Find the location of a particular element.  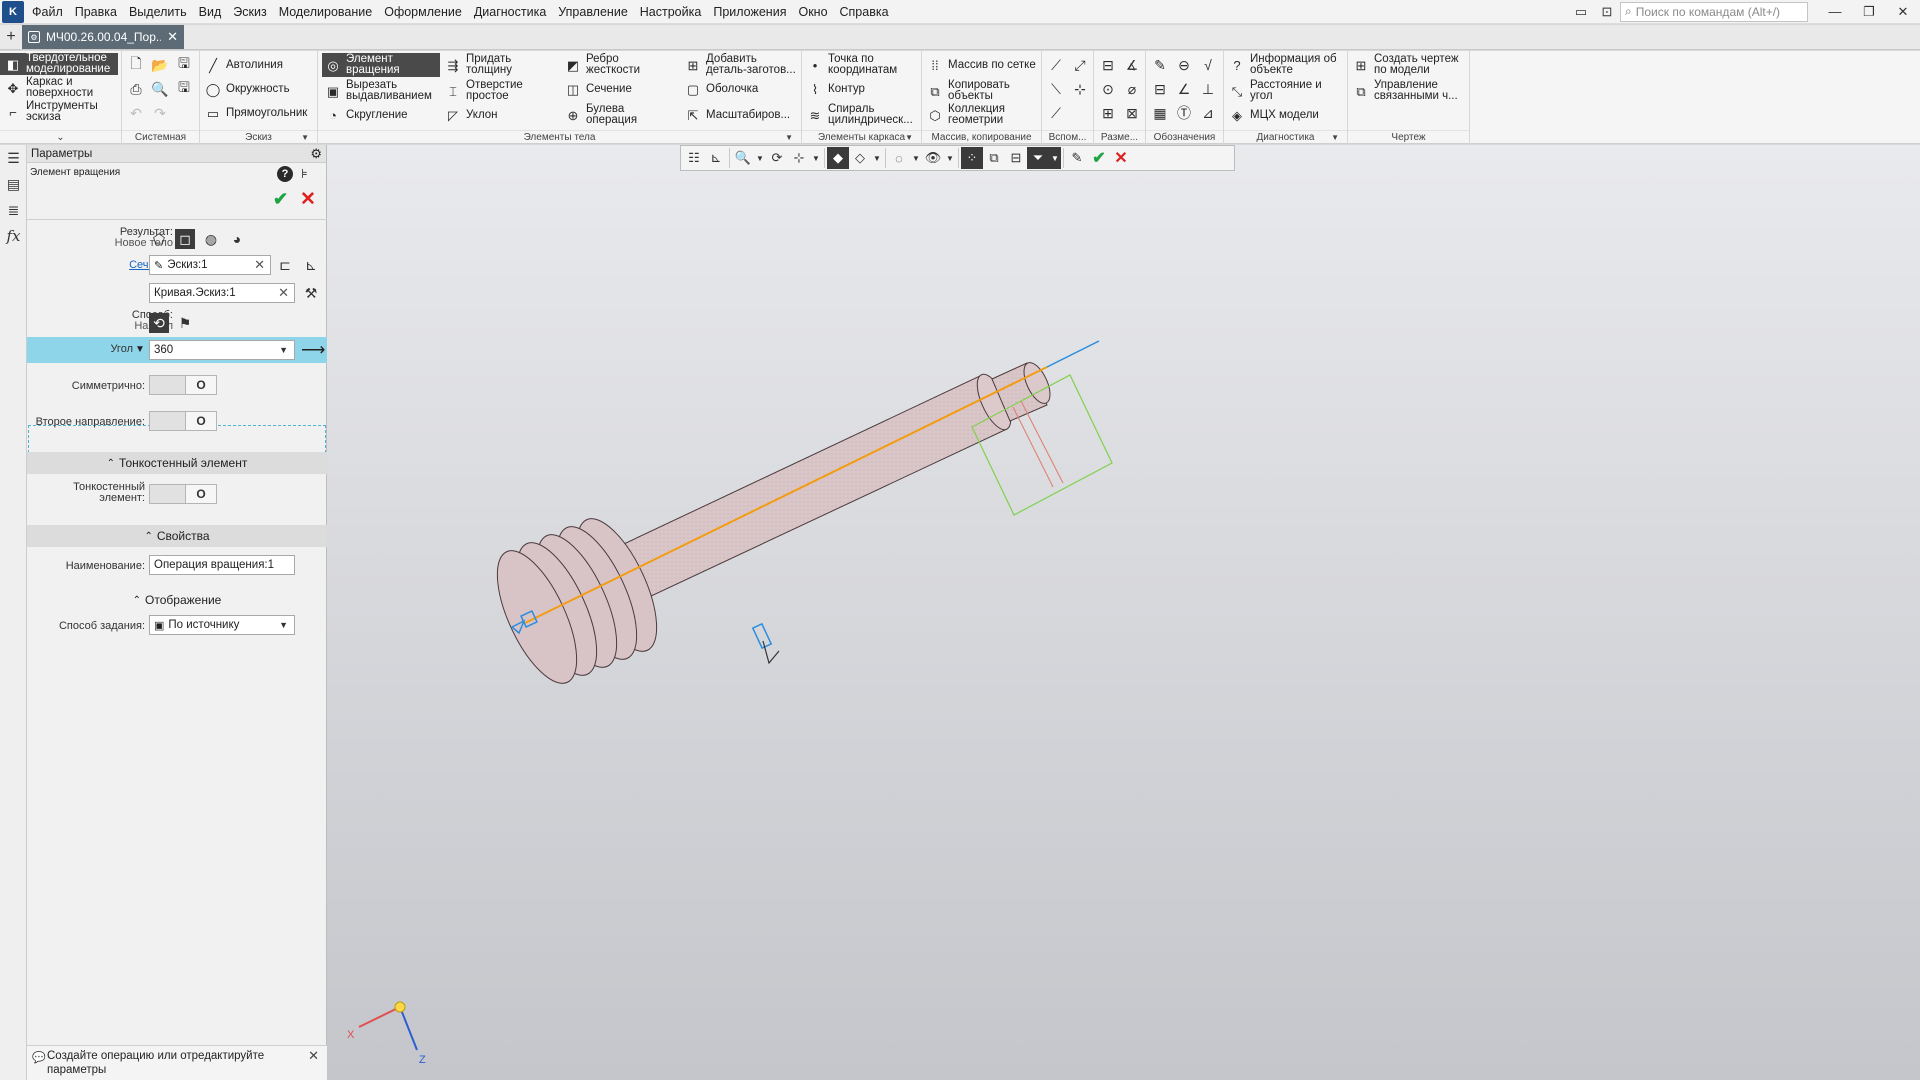

zoom-icon: 🔍 is located at coordinates (743, 158).